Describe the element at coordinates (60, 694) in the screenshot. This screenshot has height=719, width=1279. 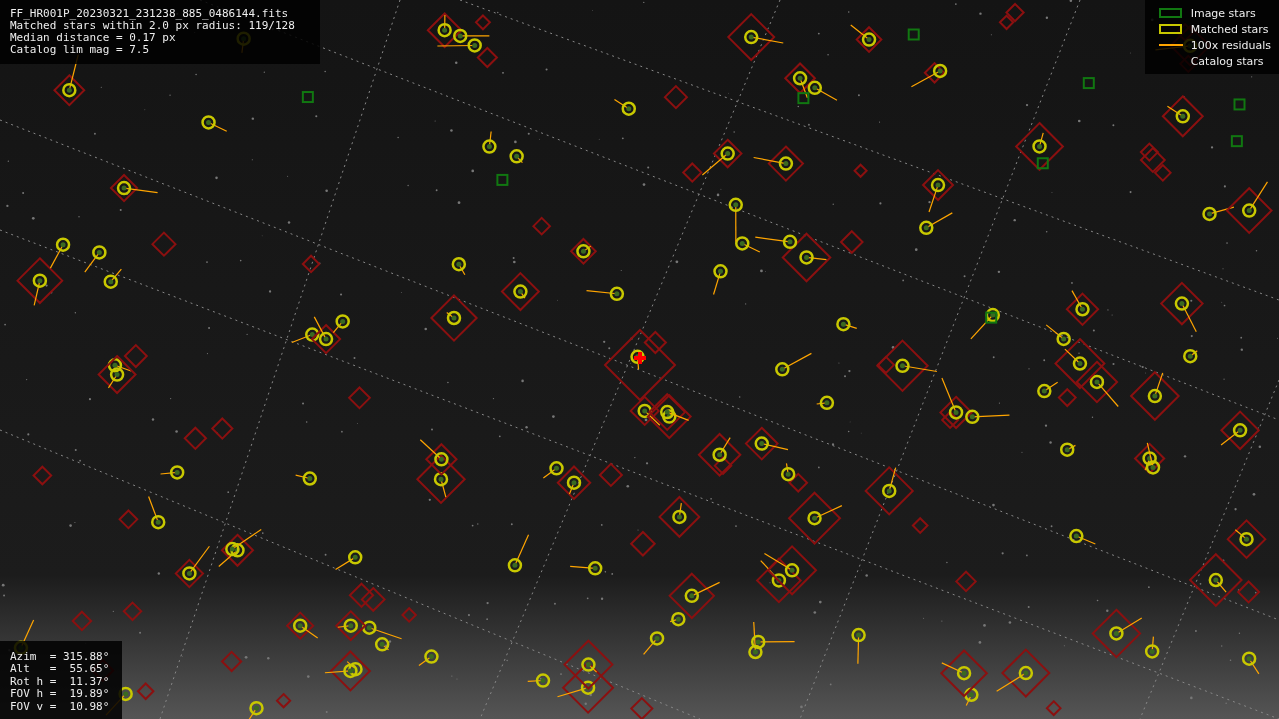
I see `pointing-text: FOV h = 19.89°` at that location.